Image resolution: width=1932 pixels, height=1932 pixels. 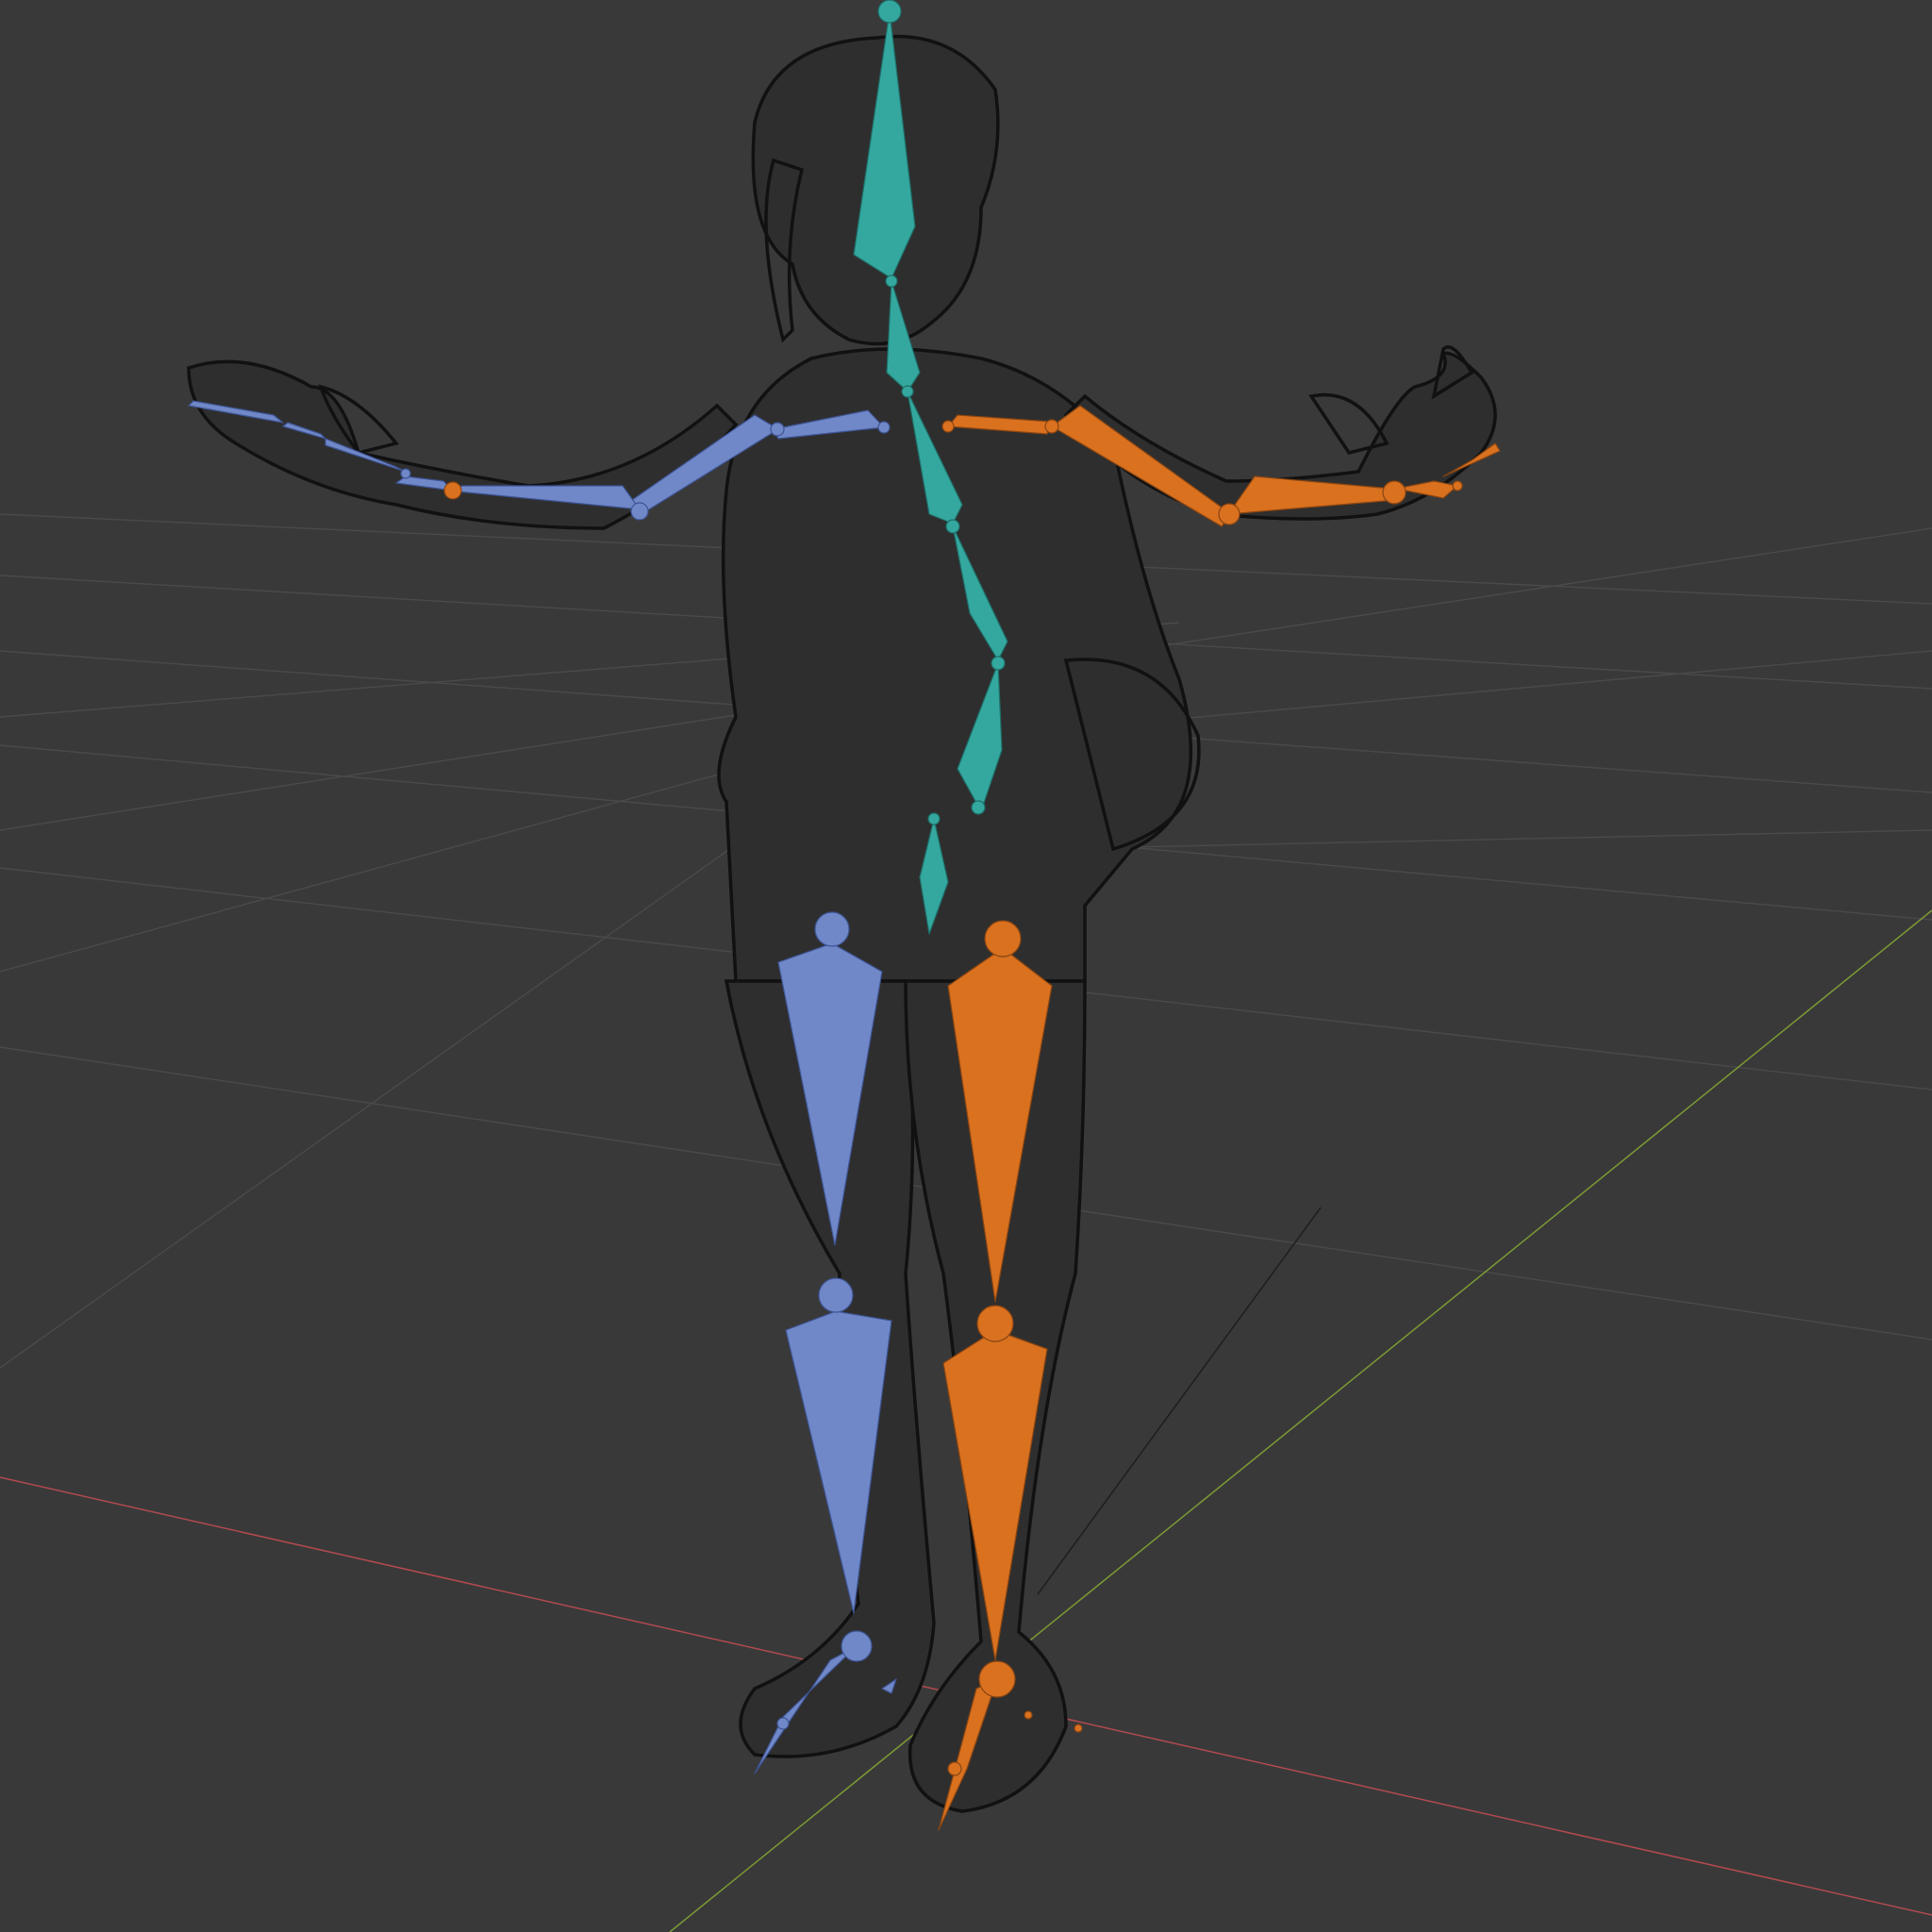 What do you see at coordinates (405, 473) in the screenshot?
I see `joint-left-finger` at bounding box center [405, 473].